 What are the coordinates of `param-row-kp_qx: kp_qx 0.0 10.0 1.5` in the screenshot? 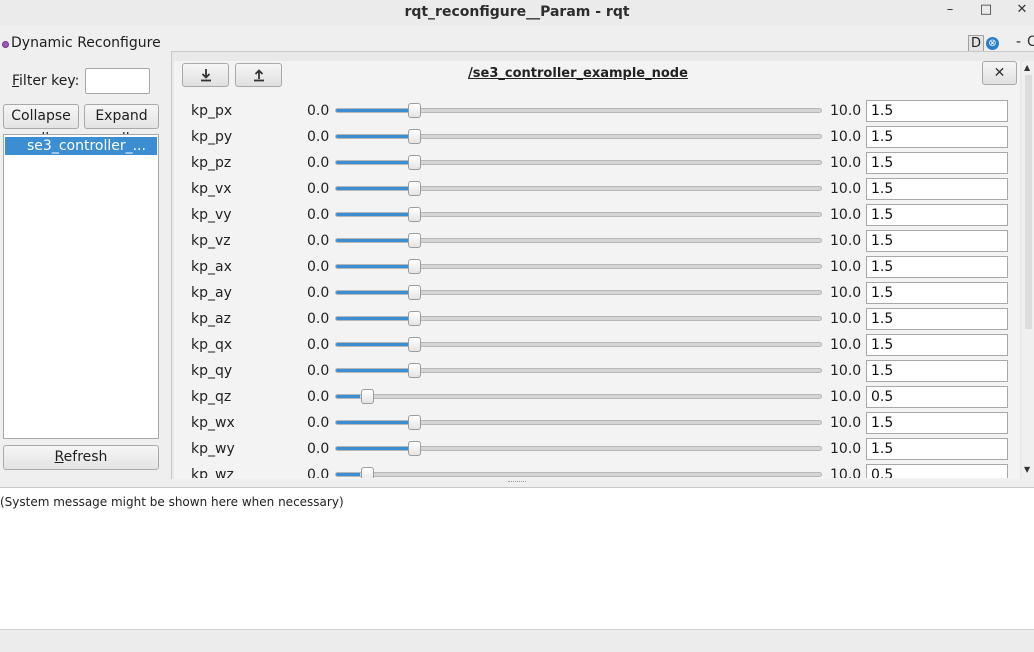 It's located at (597, 345).